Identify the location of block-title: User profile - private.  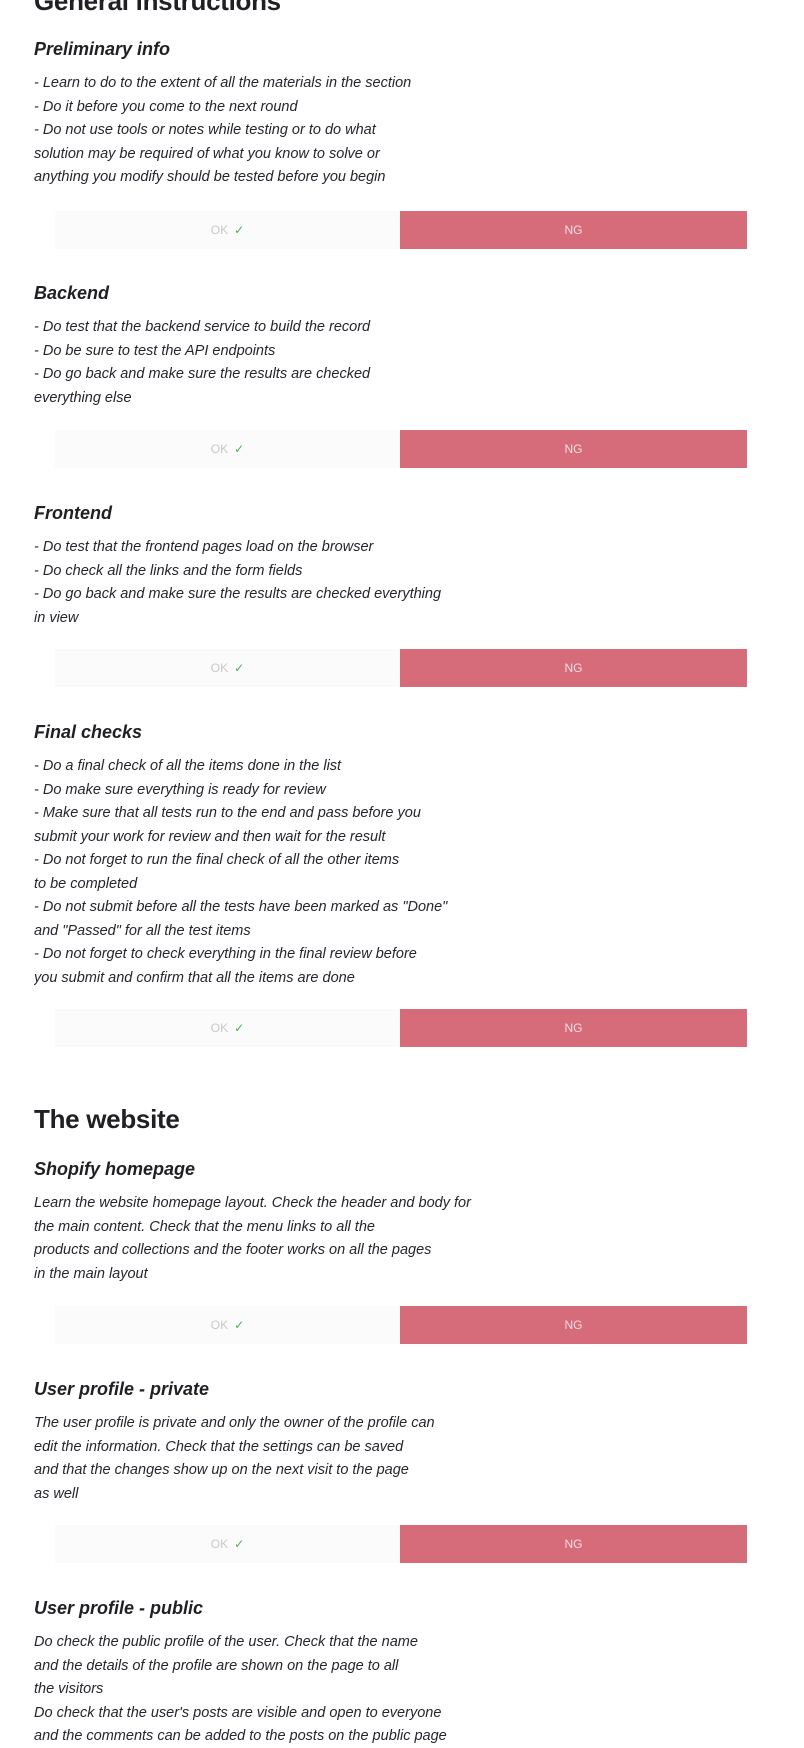
(122, 1389).